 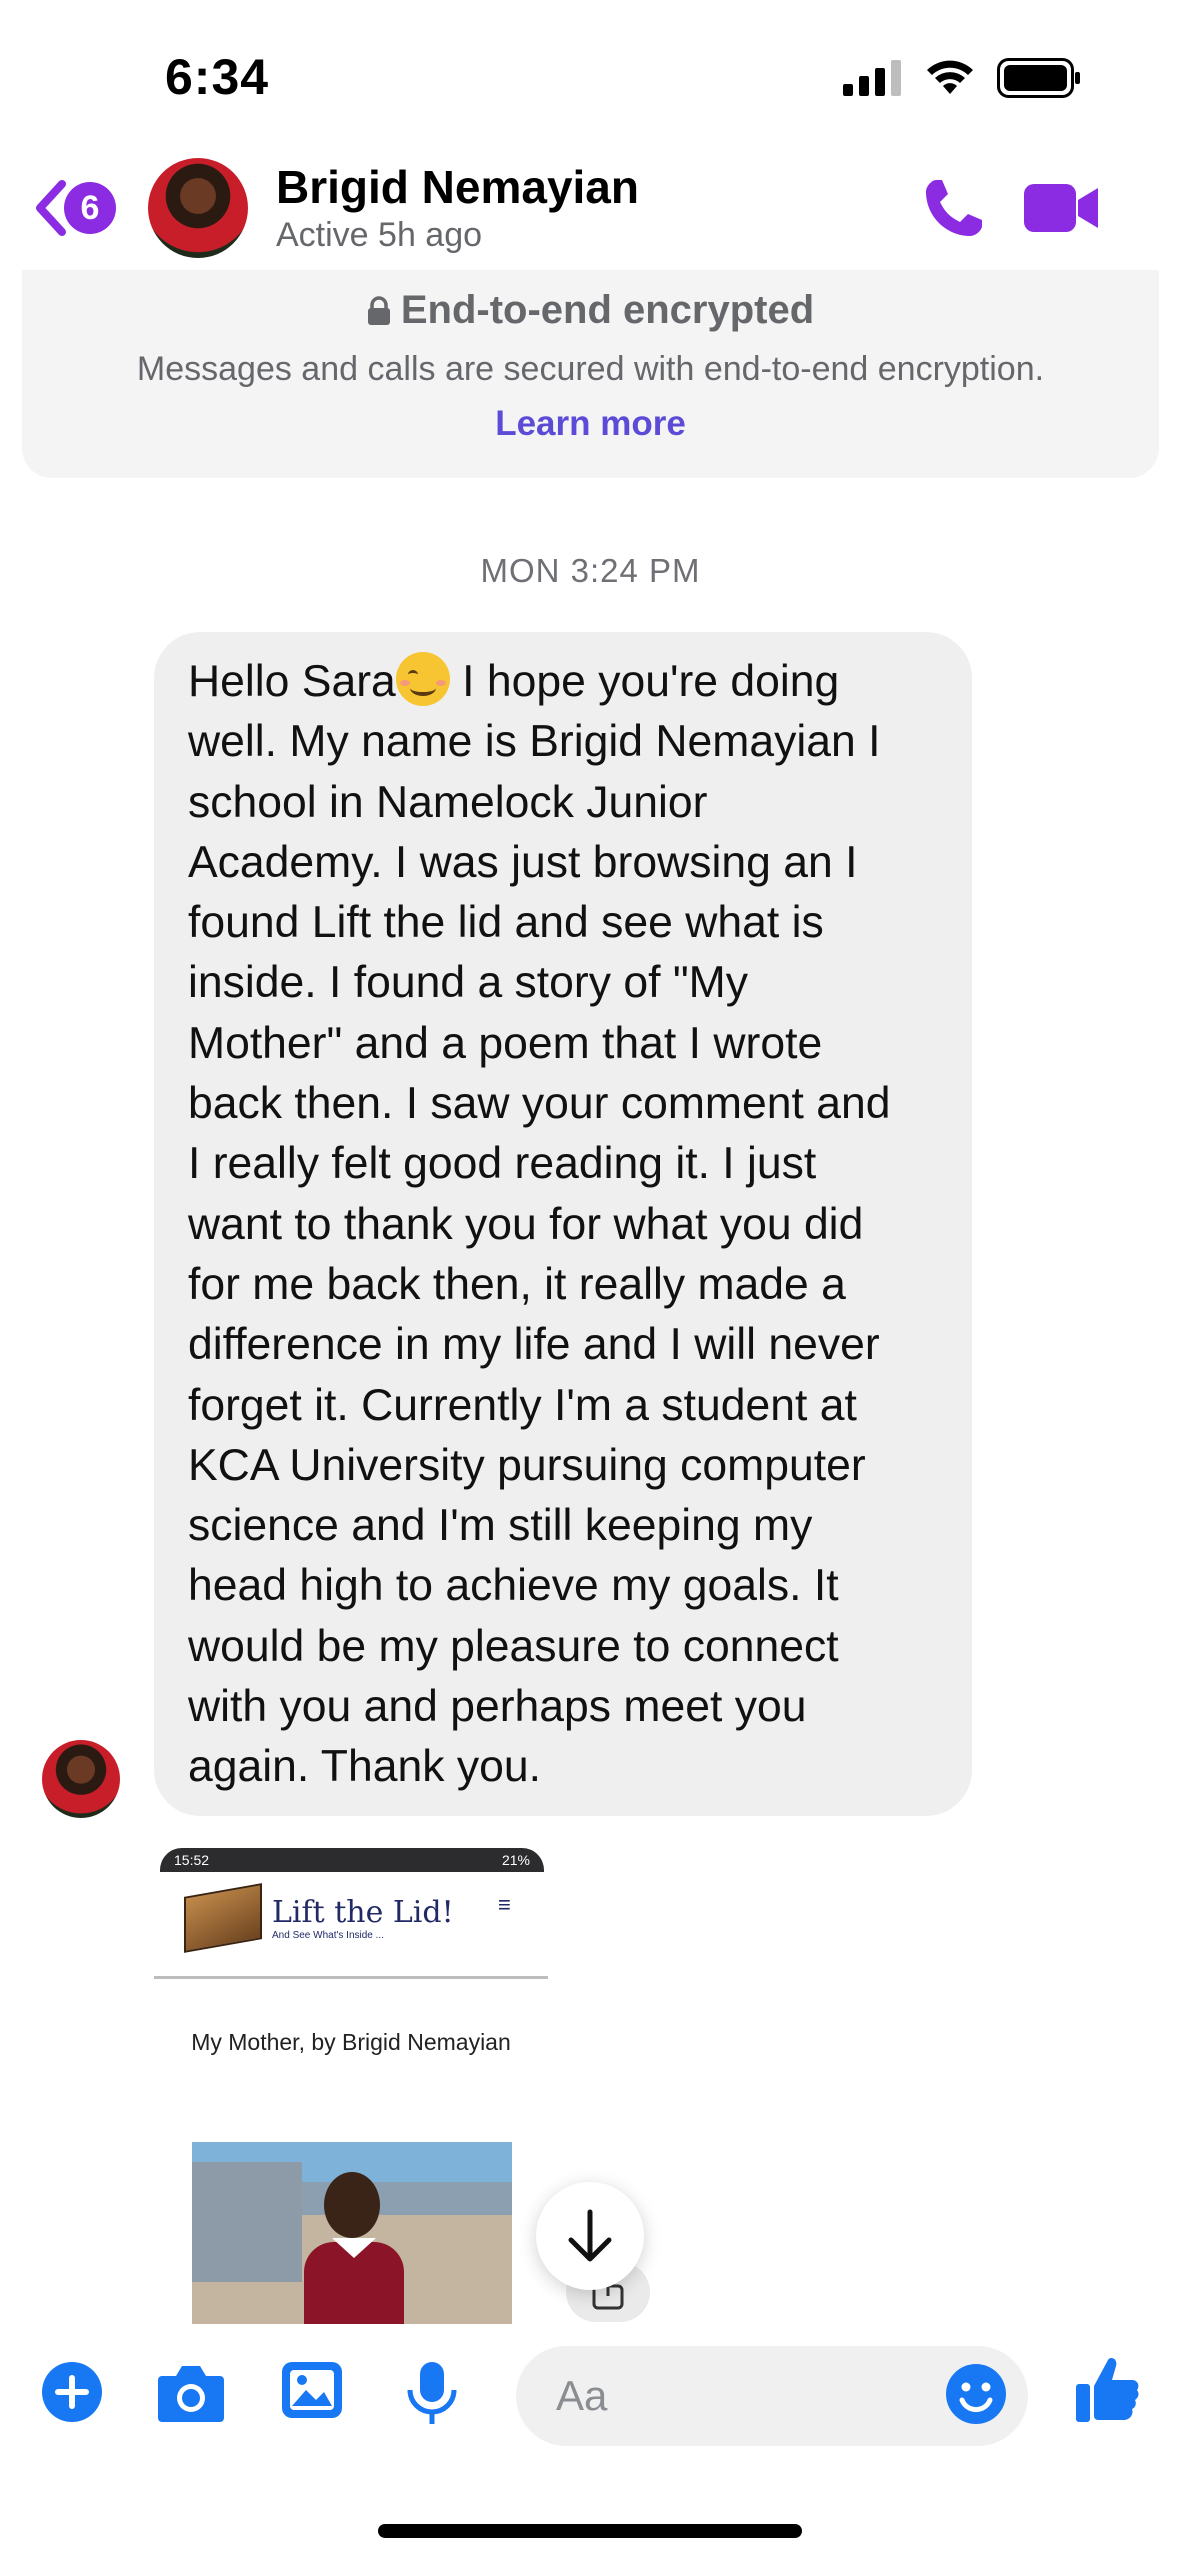 I want to click on photo-person-head, so click(x=352, y=2205).